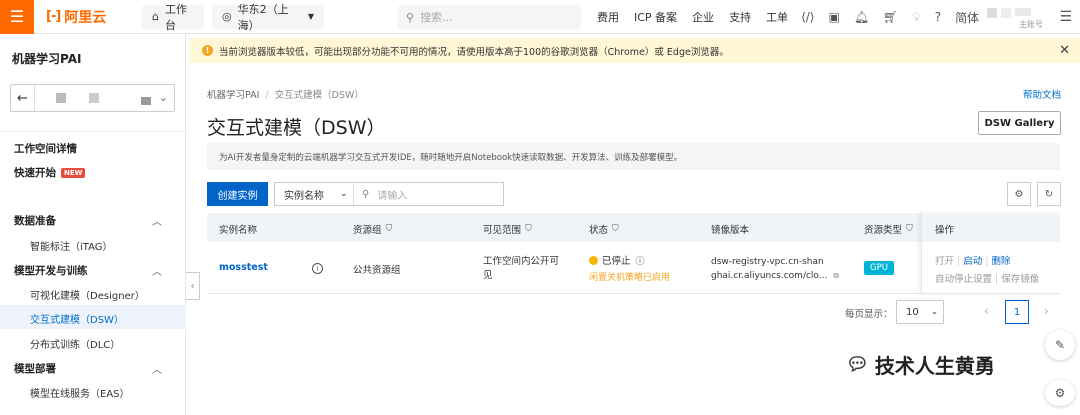 This screenshot has height=415, width=1080. Describe the element at coordinates (45, 148) in the screenshot. I see `sidebar-item-workspace-details: 工作空间详情` at that location.